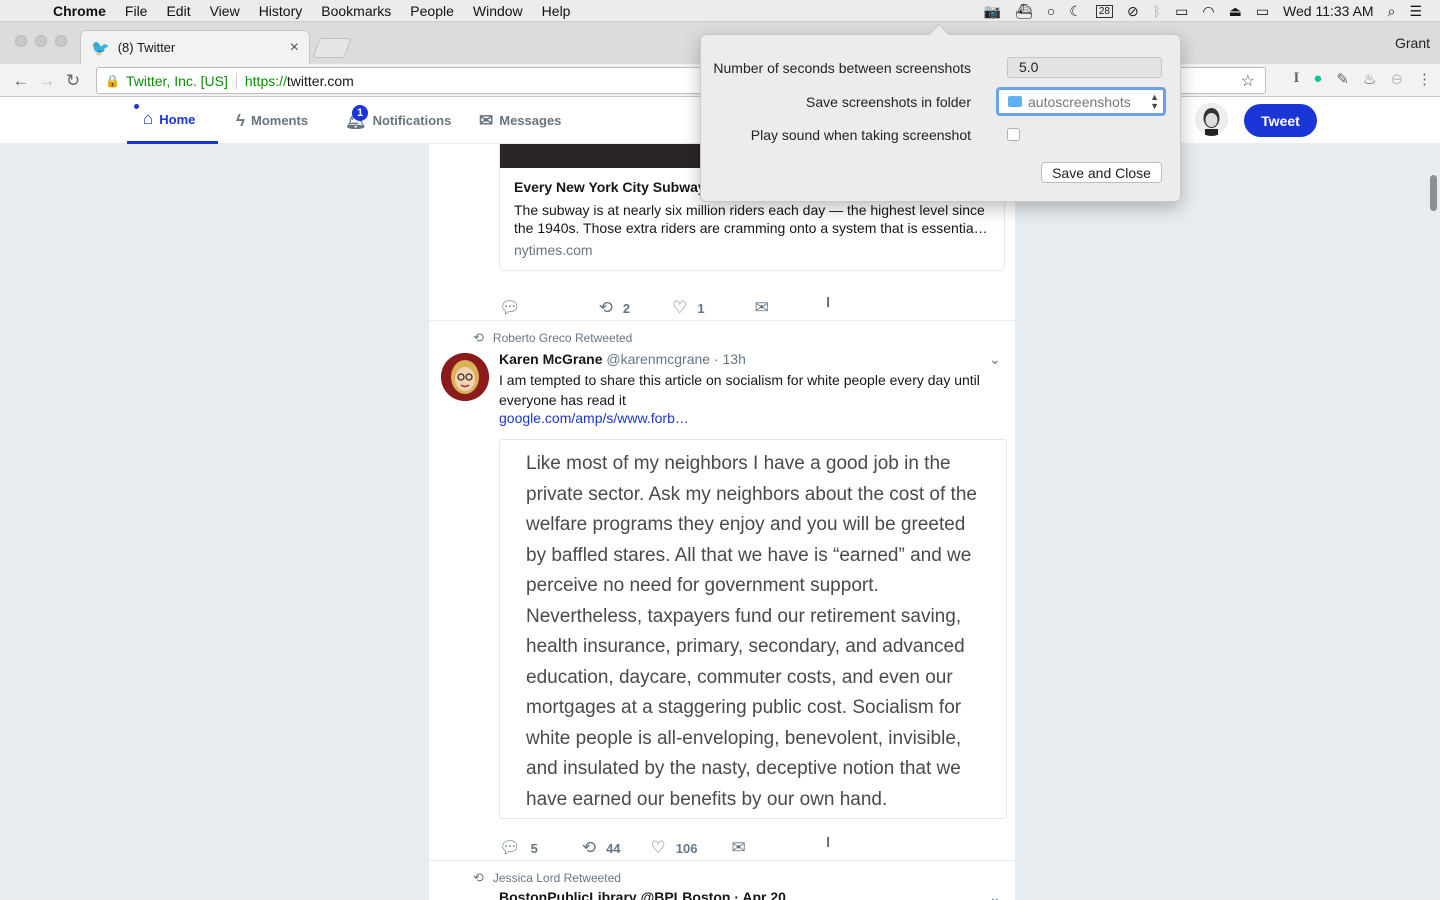 The height and width of the screenshot is (900, 1440). Describe the element at coordinates (1369, 79) in the screenshot. I see `extension-teapot-icon: ♨` at that location.